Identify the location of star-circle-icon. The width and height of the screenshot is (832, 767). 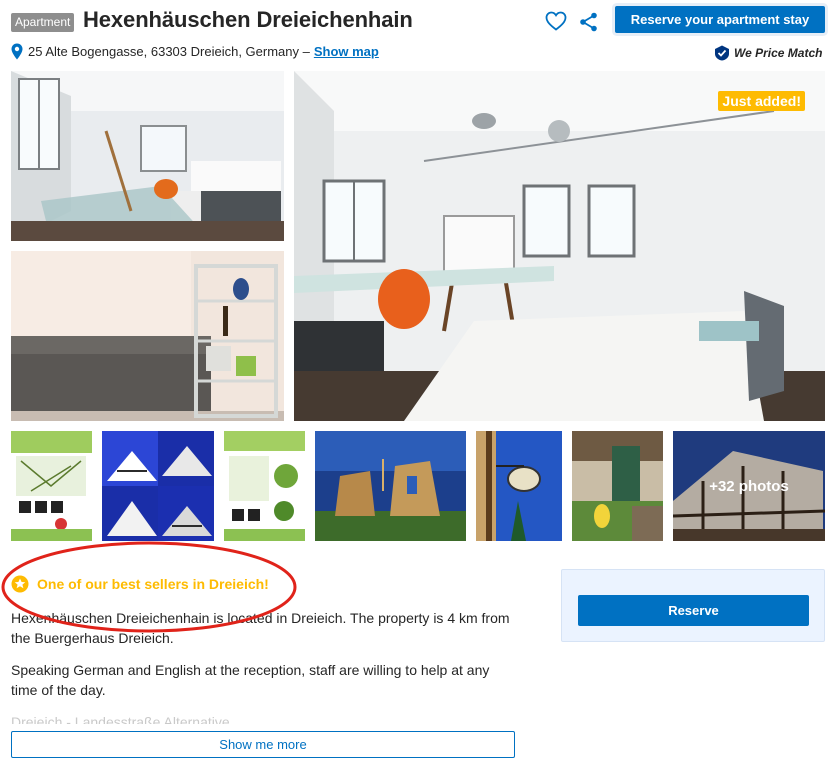
(20, 584).